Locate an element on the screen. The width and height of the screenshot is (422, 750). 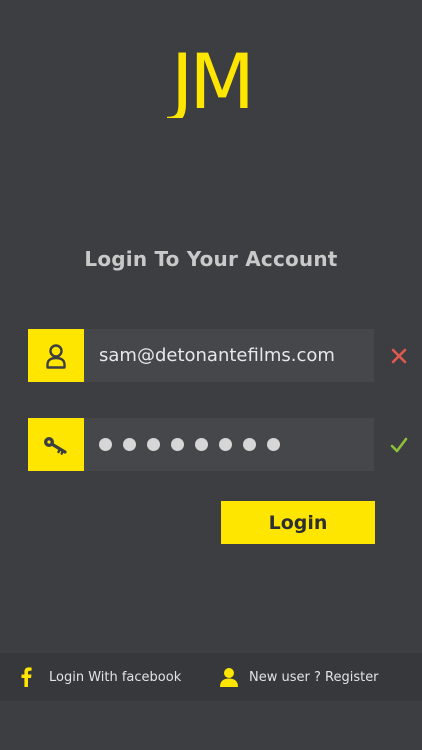
facebook-login-link: Login With facebook is located at coordinates (98, 677).